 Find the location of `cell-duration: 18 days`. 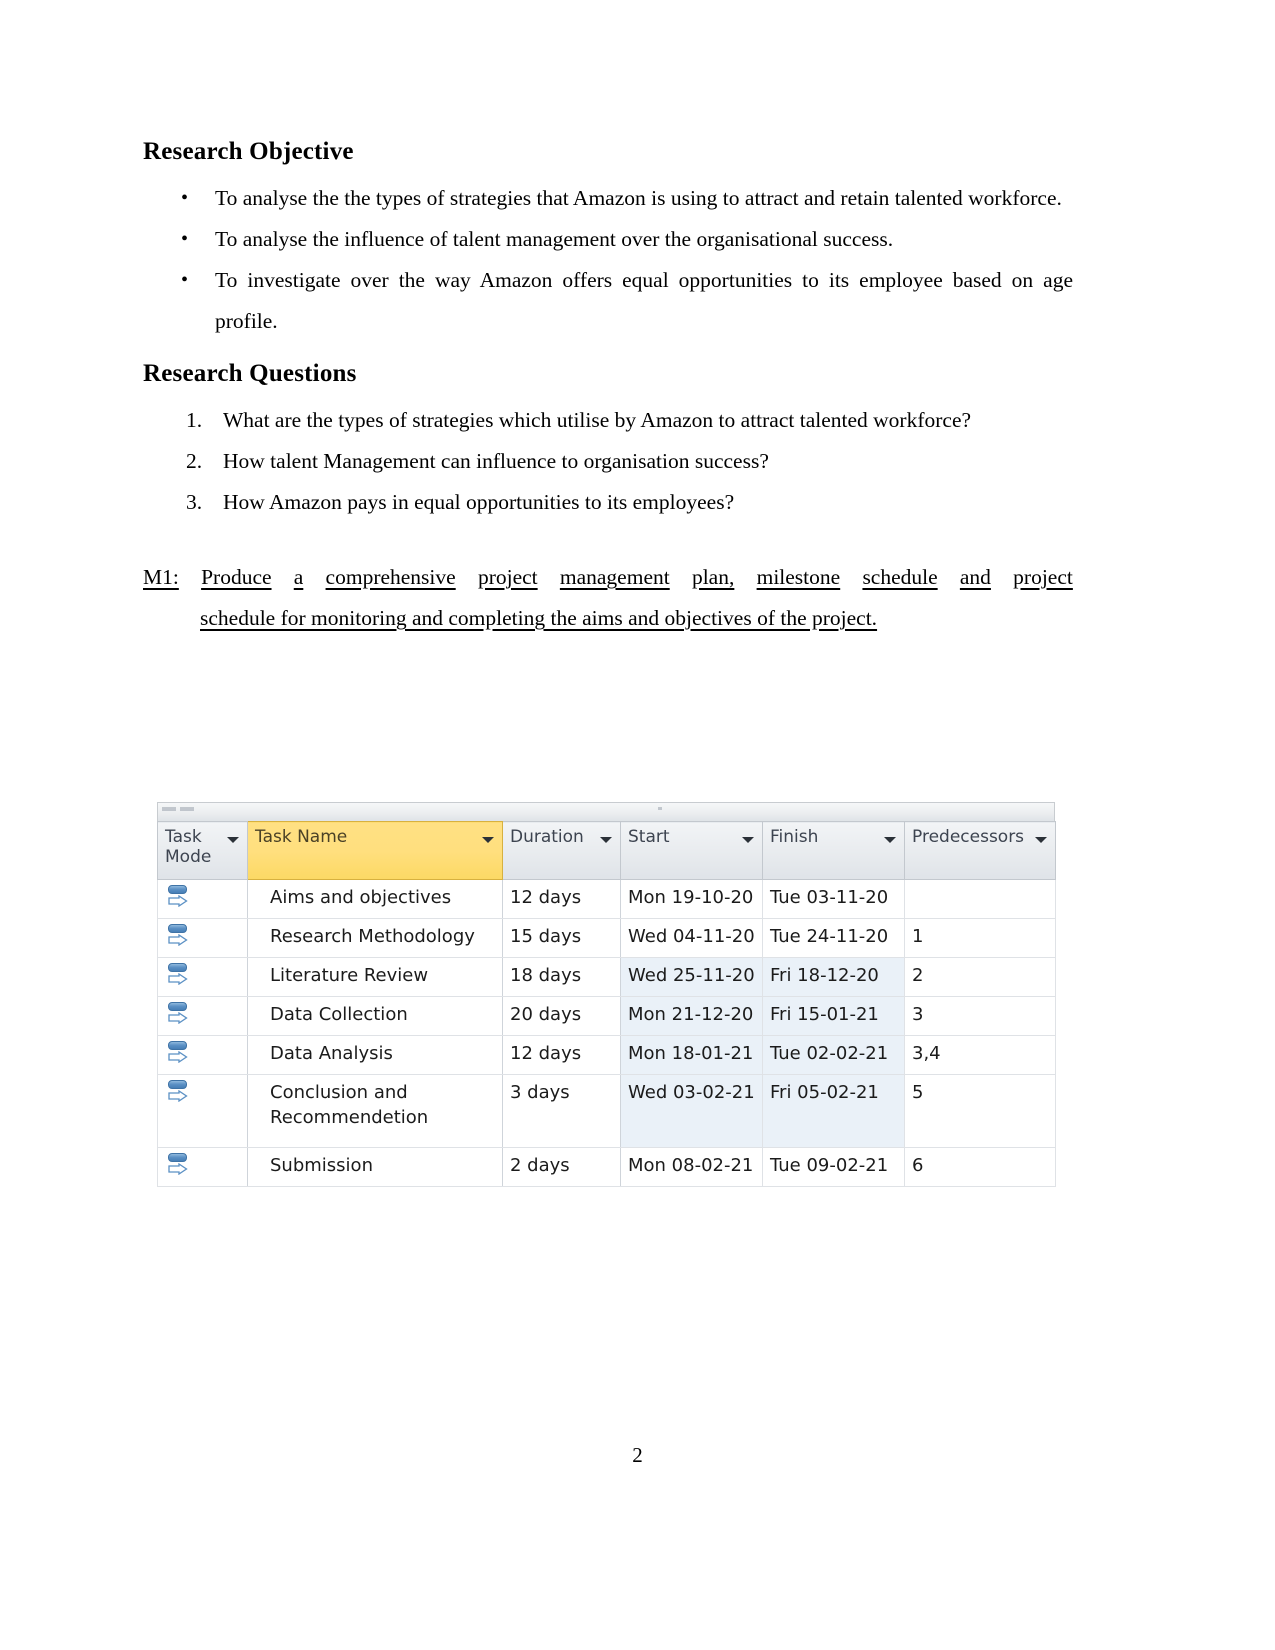

cell-duration: 18 days is located at coordinates (561, 977).